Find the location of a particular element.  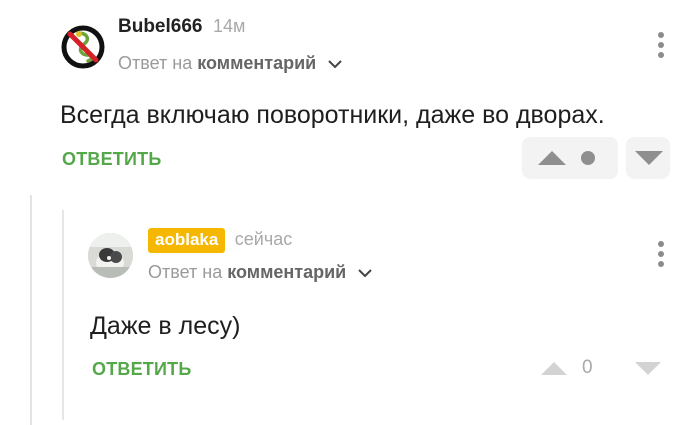

comment-text: Даже в лесу) is located at coordinates (165, 326).